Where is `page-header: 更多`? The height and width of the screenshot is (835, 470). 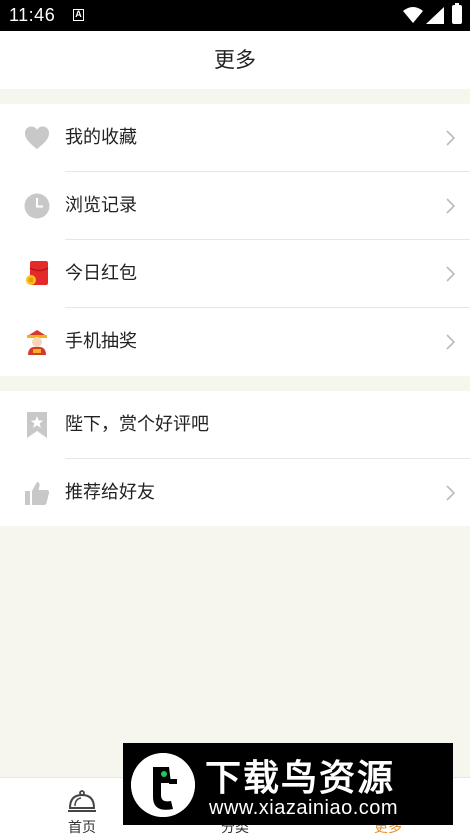
page-header: 更多 is located at coordinates (235, 60).